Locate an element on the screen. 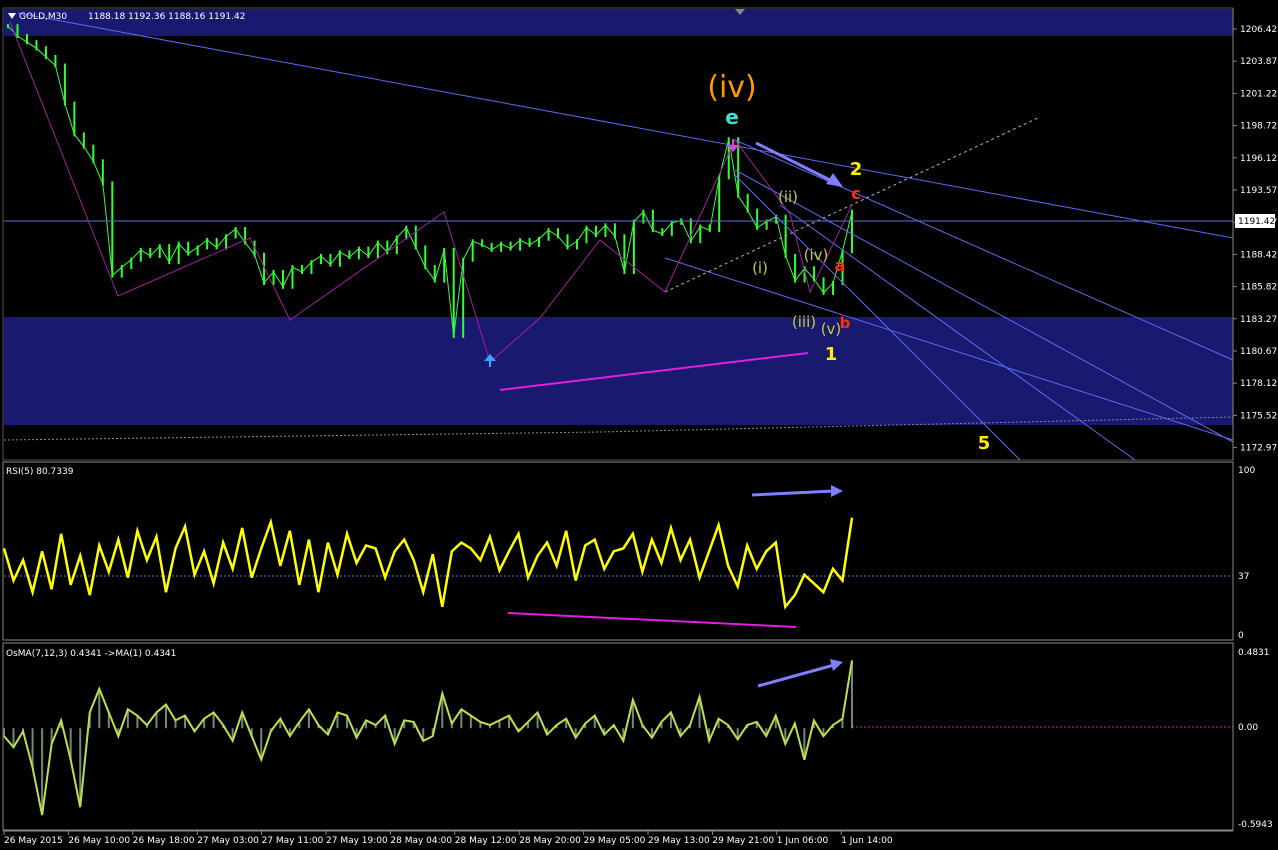 The image size is (1278, 850). rsi-scale-bottom: 0 is located at coordinates (1241, 636).